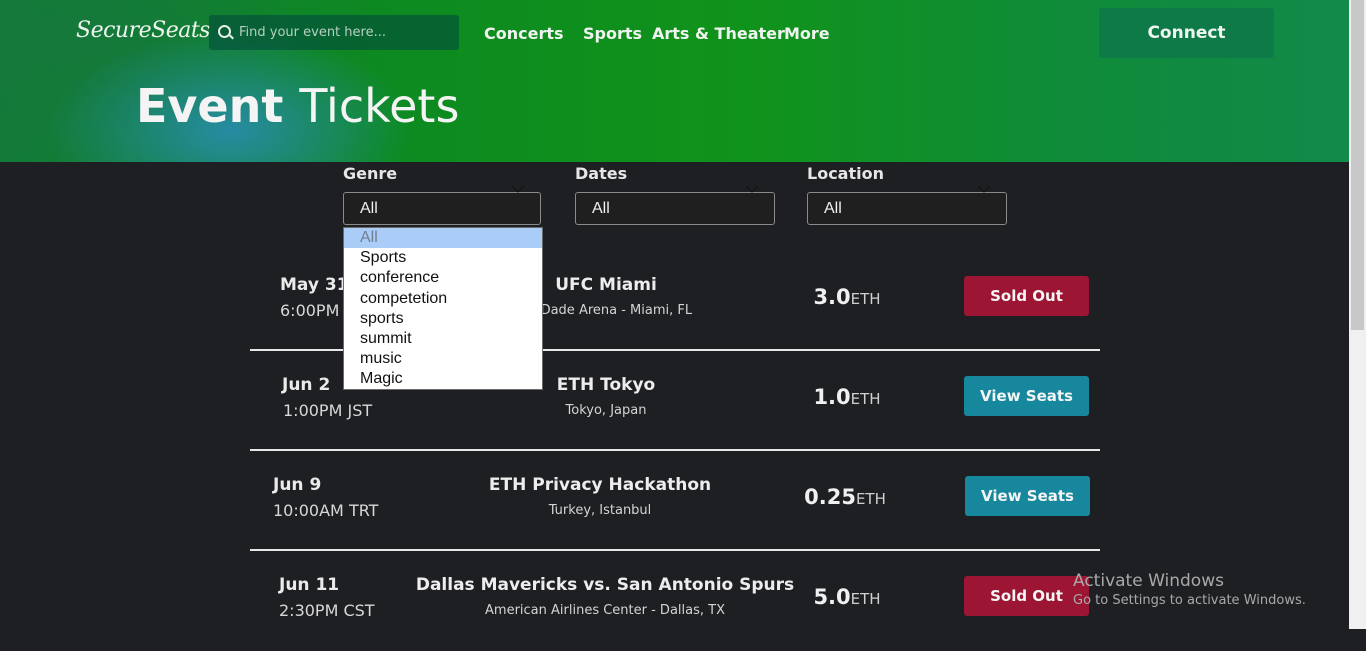 This screenshot has width=1366, height=651. What do you see at coordinates (606, 385) in the screenshot?
I see `event-name: ETH Tokyo` at bounding box center [606, 385].